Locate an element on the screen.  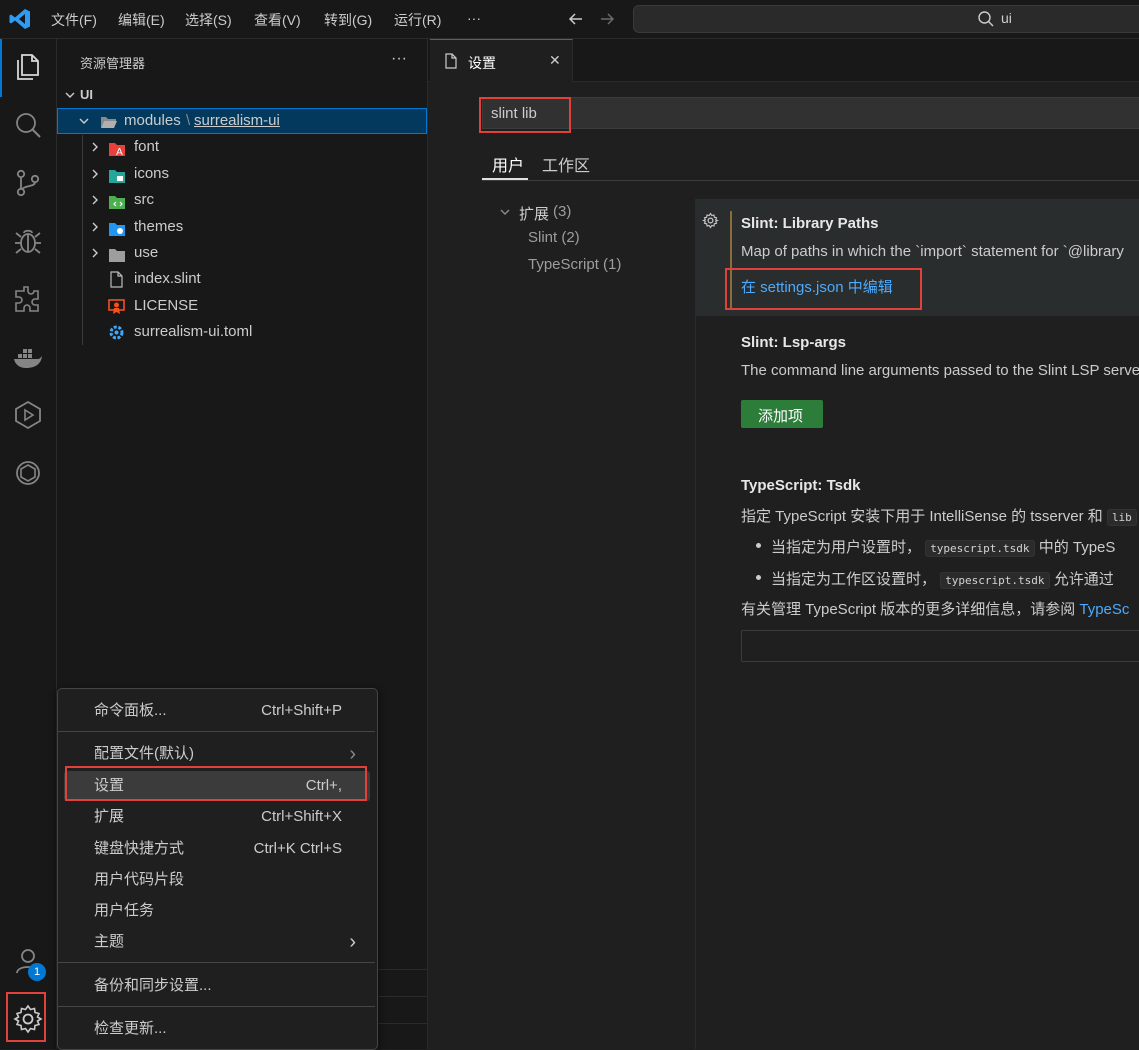
menu-item-profiles: 配置文件(默认) › is located at coordinates (217, 754).